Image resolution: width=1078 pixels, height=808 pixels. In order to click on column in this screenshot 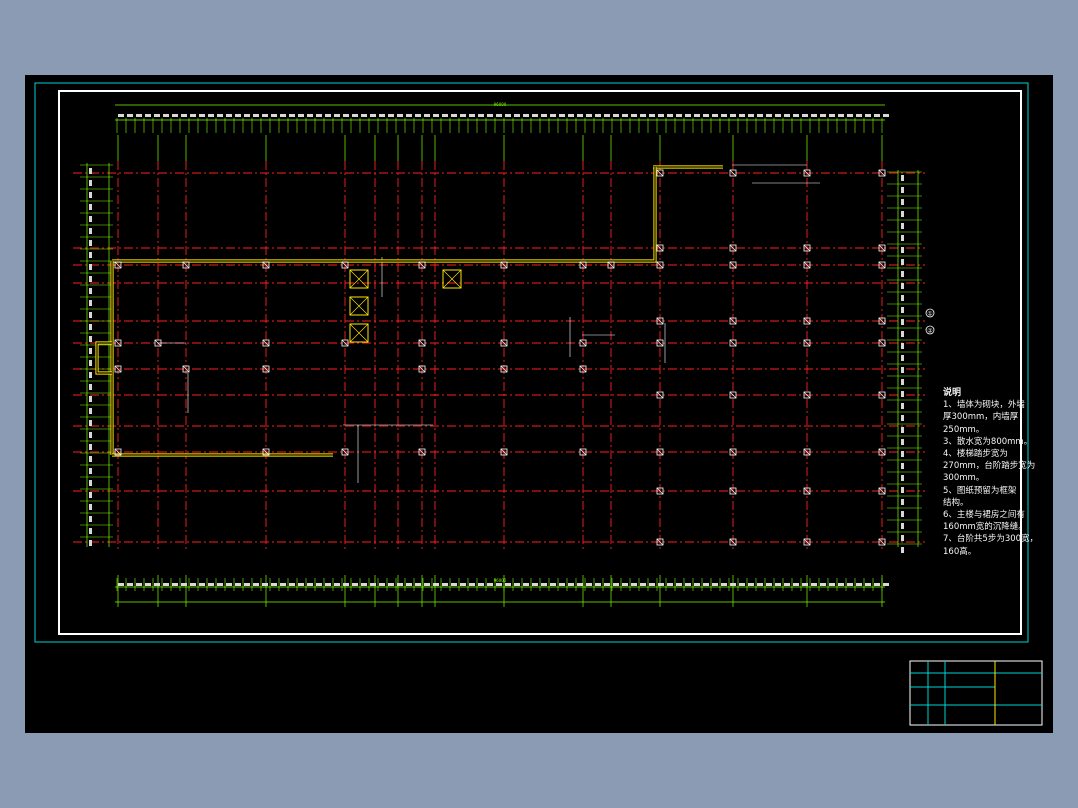, I will do `click(733, 395)`.